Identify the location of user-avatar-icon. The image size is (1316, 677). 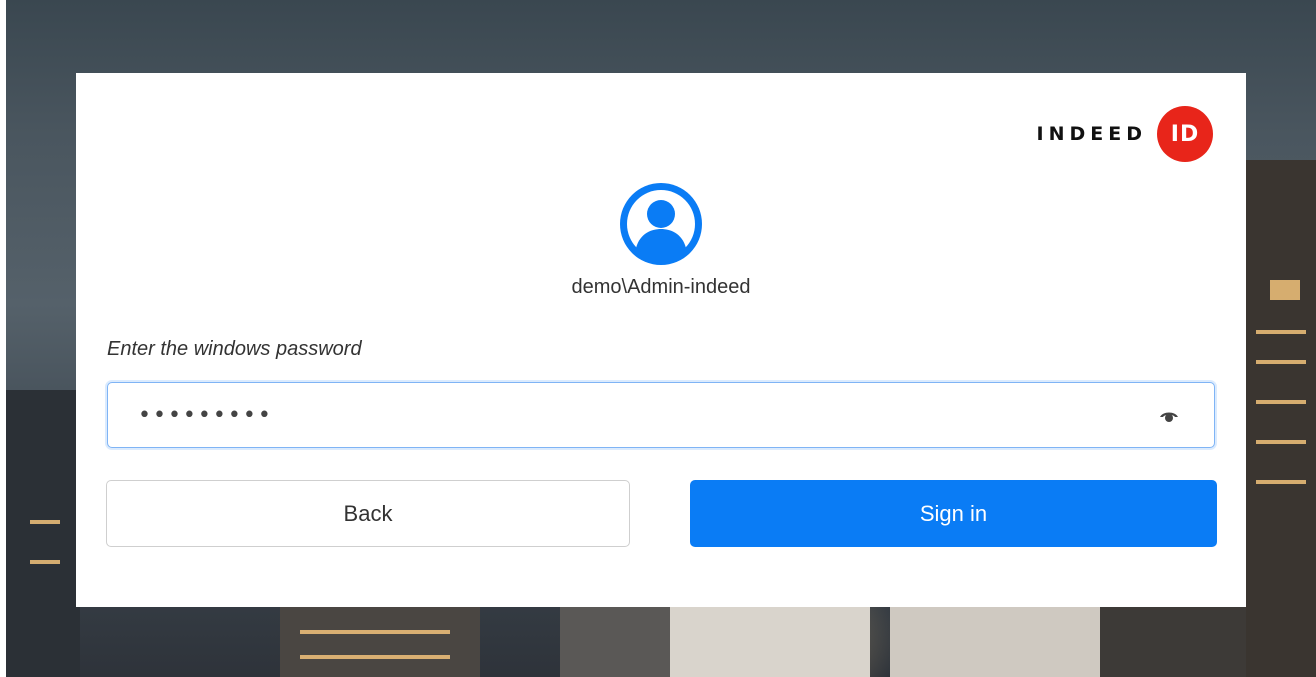
(661, 224).